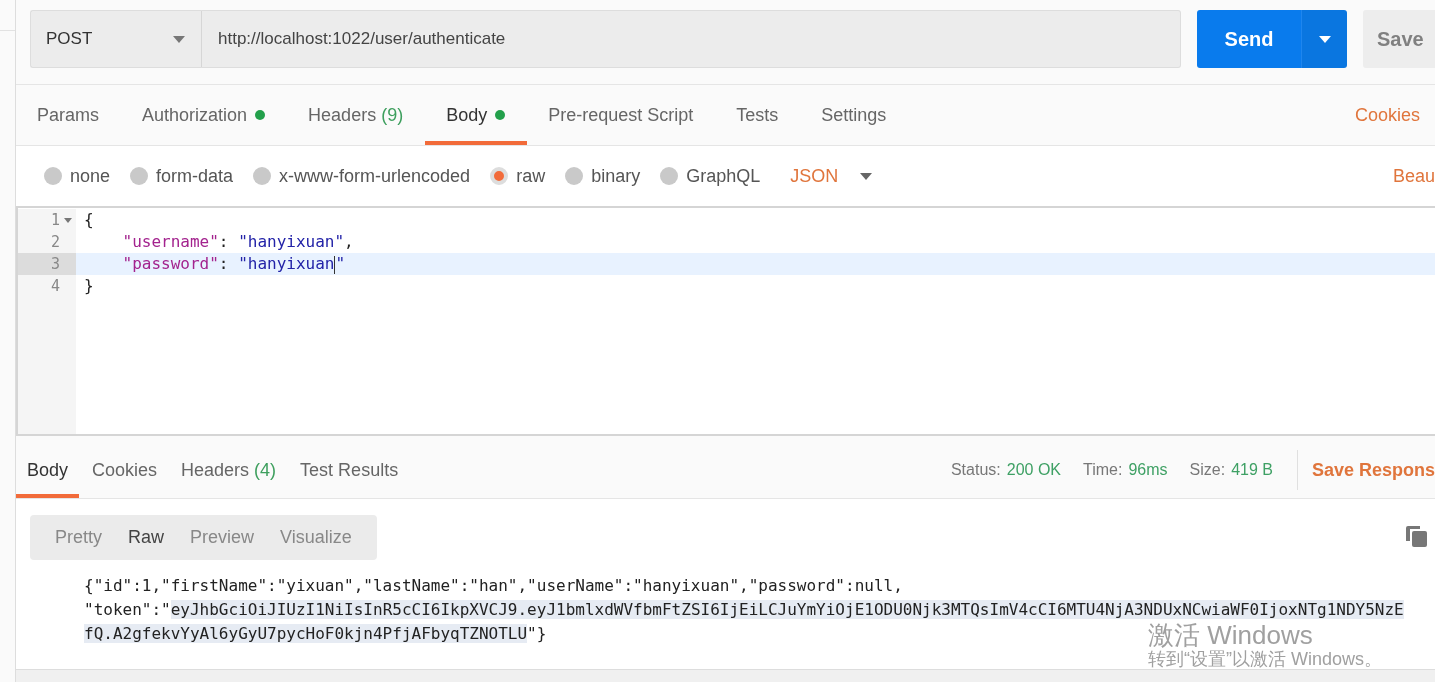 The width and height of the screenshot is (1435, 682). What do you see at coordinates (55, 220) in the screenshot?
I see `line-number: 1` at bounding box center [55, 220].